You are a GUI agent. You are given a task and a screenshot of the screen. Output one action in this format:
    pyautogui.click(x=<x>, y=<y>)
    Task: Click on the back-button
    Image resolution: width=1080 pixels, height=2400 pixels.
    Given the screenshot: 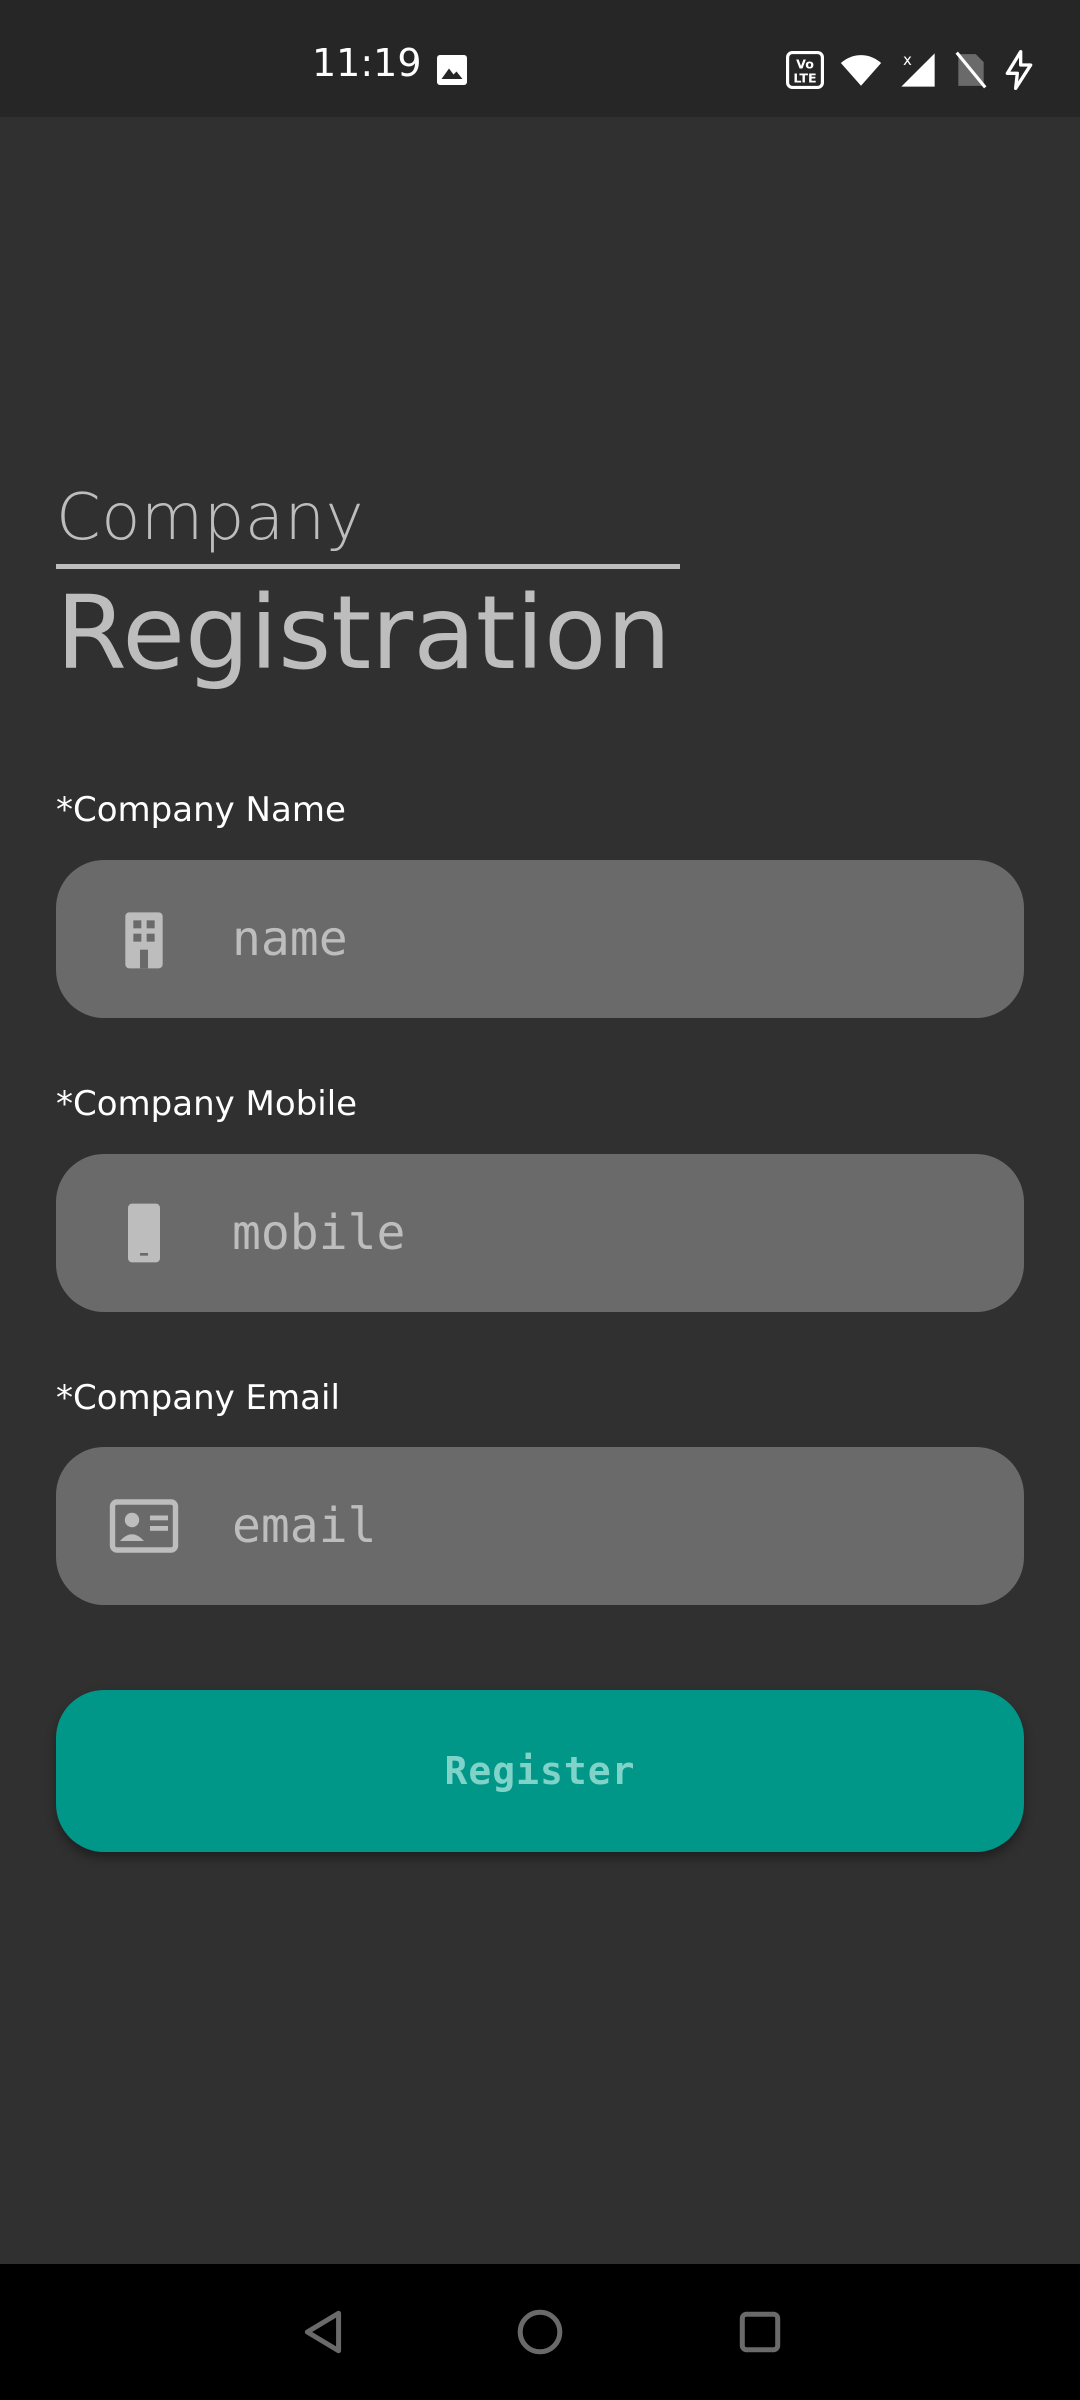 What is the action you would take?
    pyautogui.click(x=324, y=2332)
    